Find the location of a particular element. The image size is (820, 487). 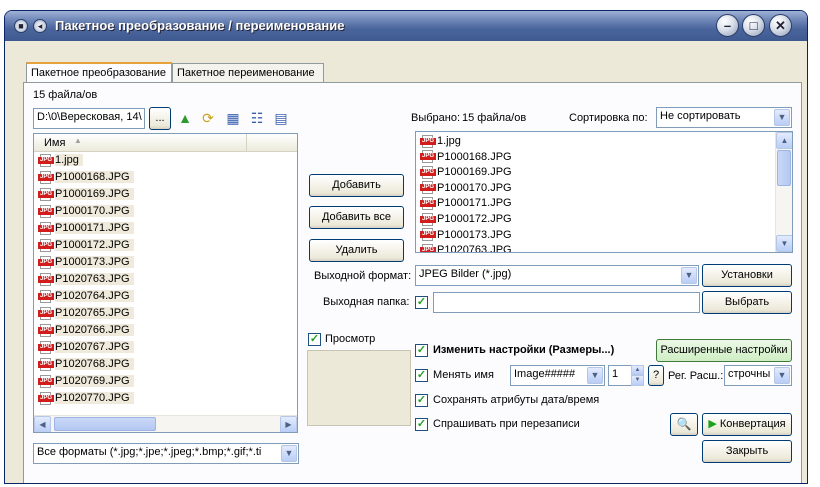

folder-up-icon: ▲ is located at coordinates (185, 118).